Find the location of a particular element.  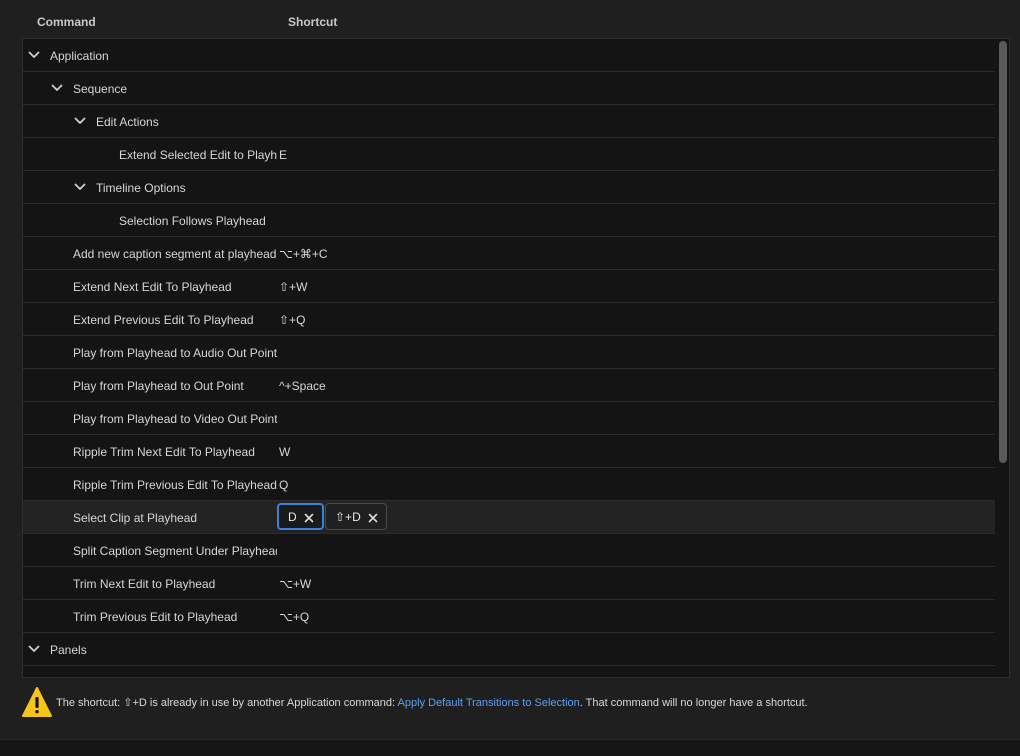

tree-command-row: Extend Selected Edit to PlayheadE is located at coordinates (509, 154).